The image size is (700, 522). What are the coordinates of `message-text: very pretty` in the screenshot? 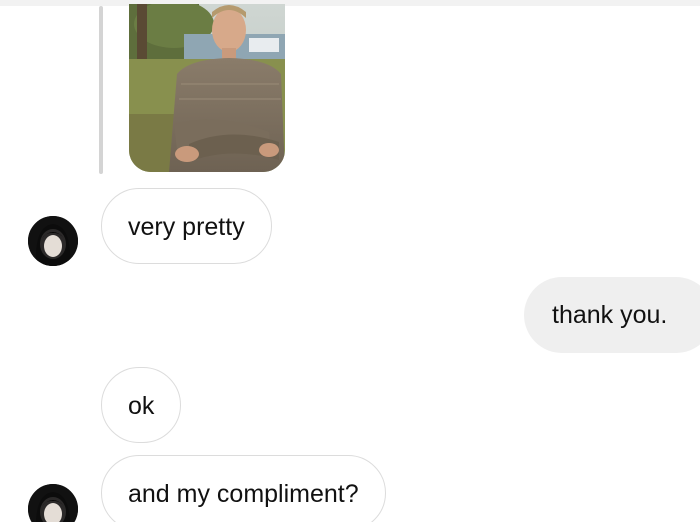 It's located at (186, 227).